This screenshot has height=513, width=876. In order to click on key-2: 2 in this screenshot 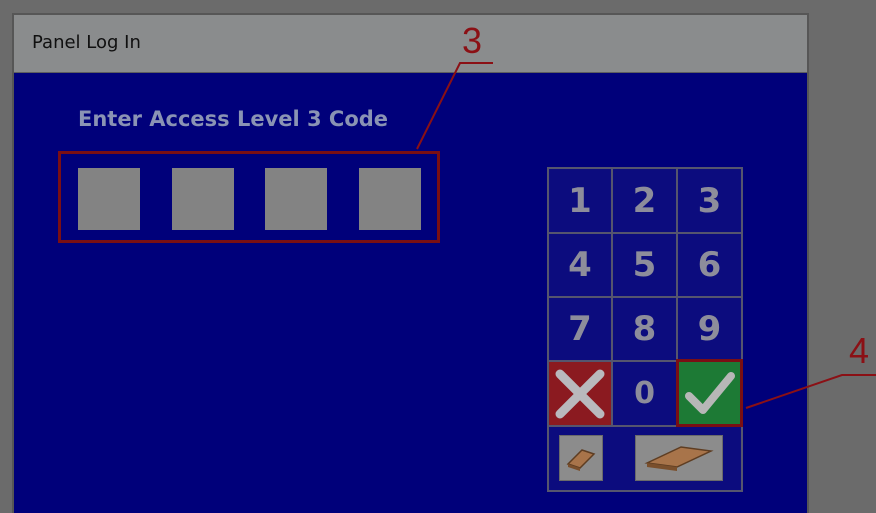, I will do `click(644, 200)`.